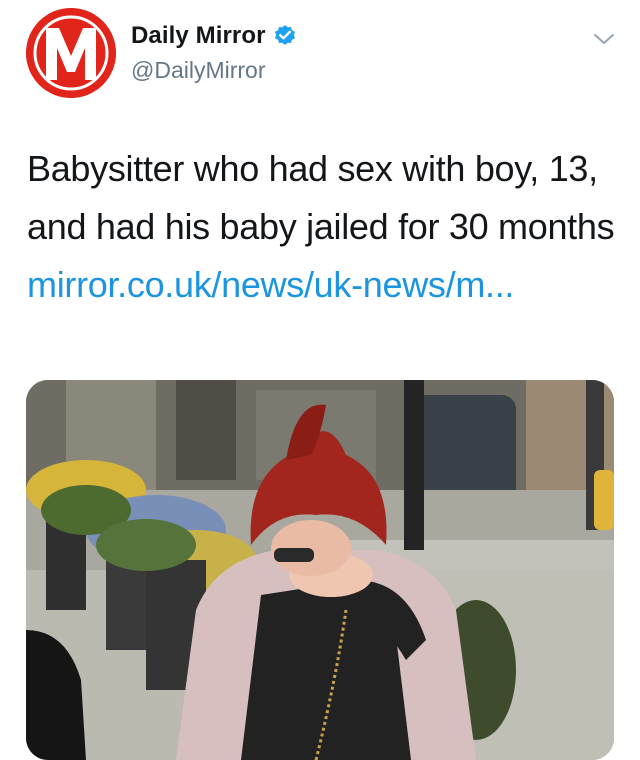 The height and width of the screenshot is (760, 640). I want to click on chevron-down-icon, so click(604, 39).